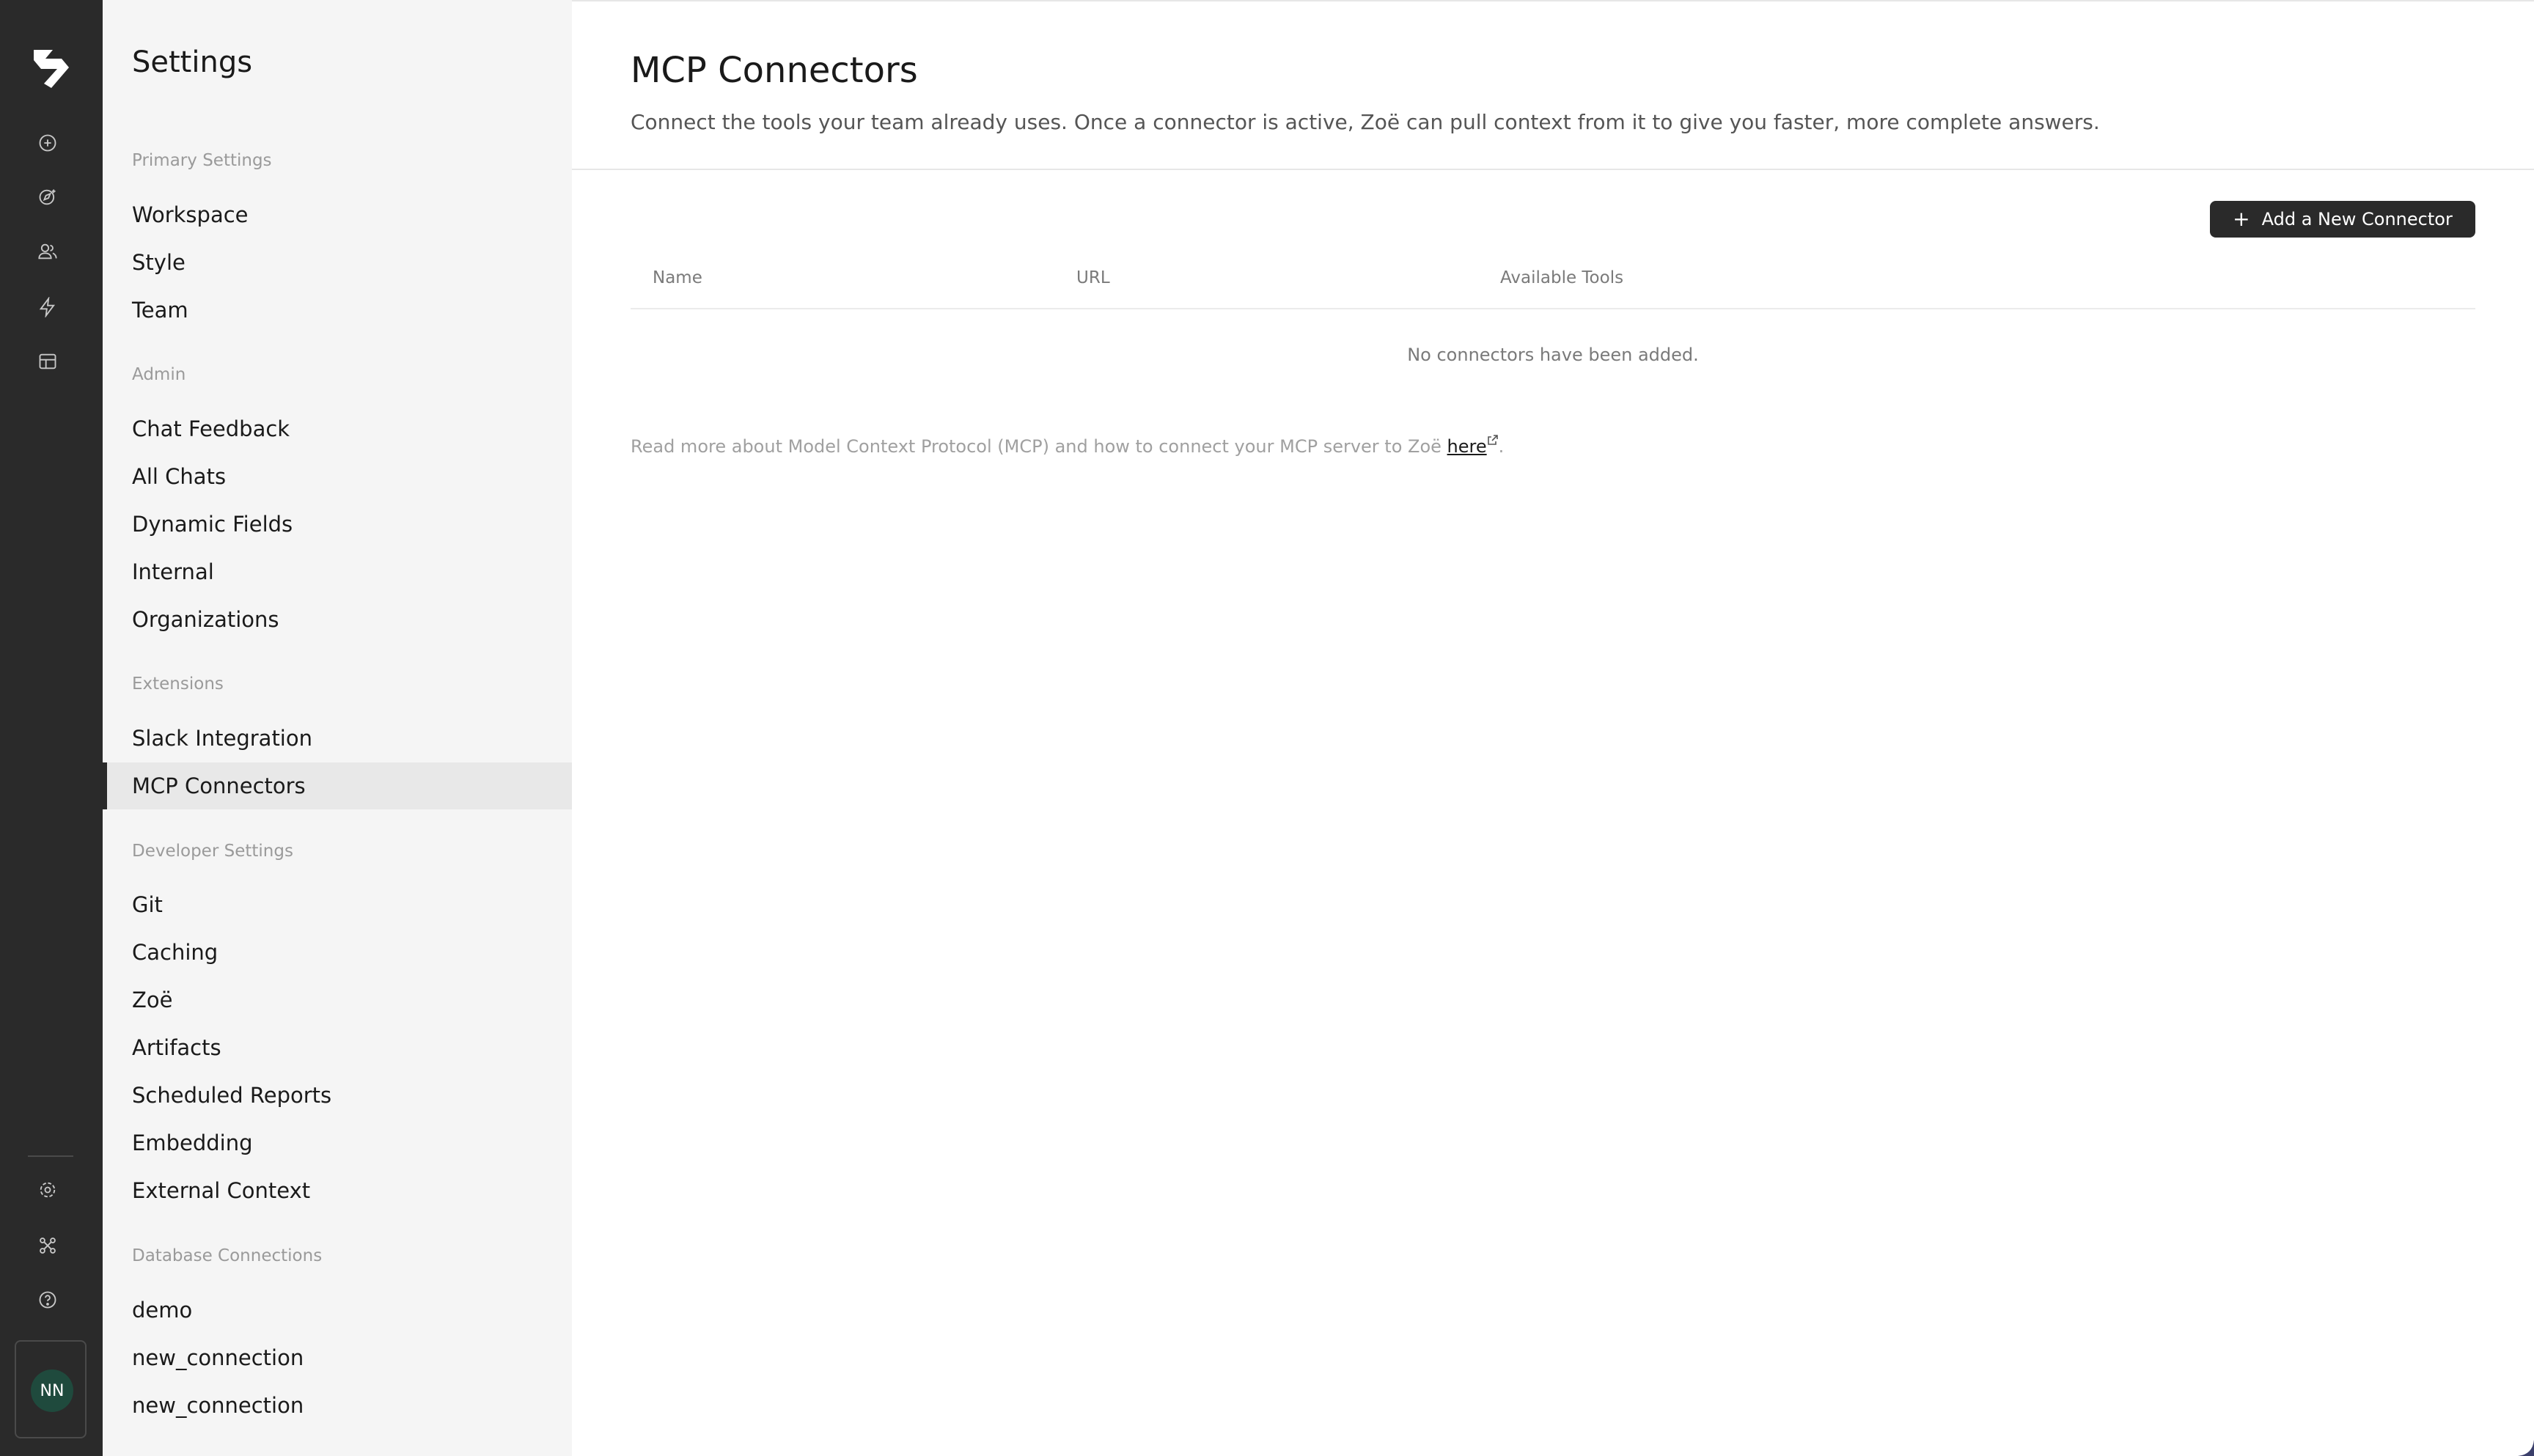 The height and width of the screenshot is (1456, 2534). I want to click on sidebar-item-internal: Internal, so click(337, 571).